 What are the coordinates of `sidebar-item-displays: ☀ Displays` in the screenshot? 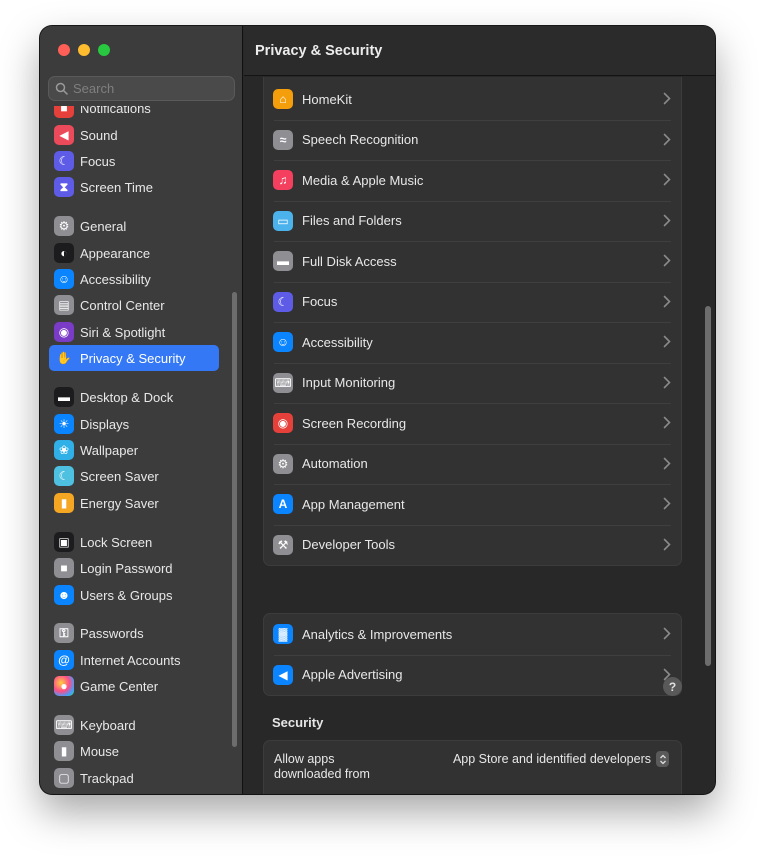 It's located at (134, 424).